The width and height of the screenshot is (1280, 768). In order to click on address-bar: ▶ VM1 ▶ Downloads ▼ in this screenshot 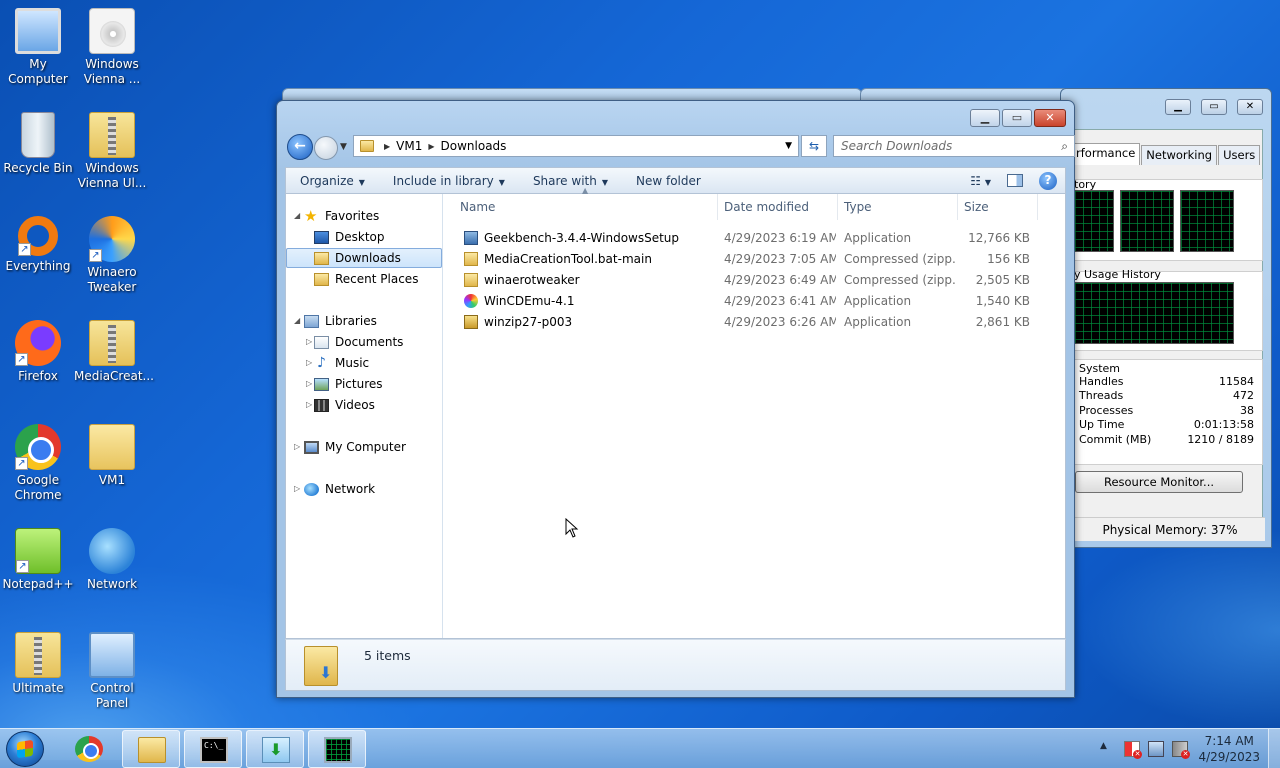, I will do `click(576, 146)`.